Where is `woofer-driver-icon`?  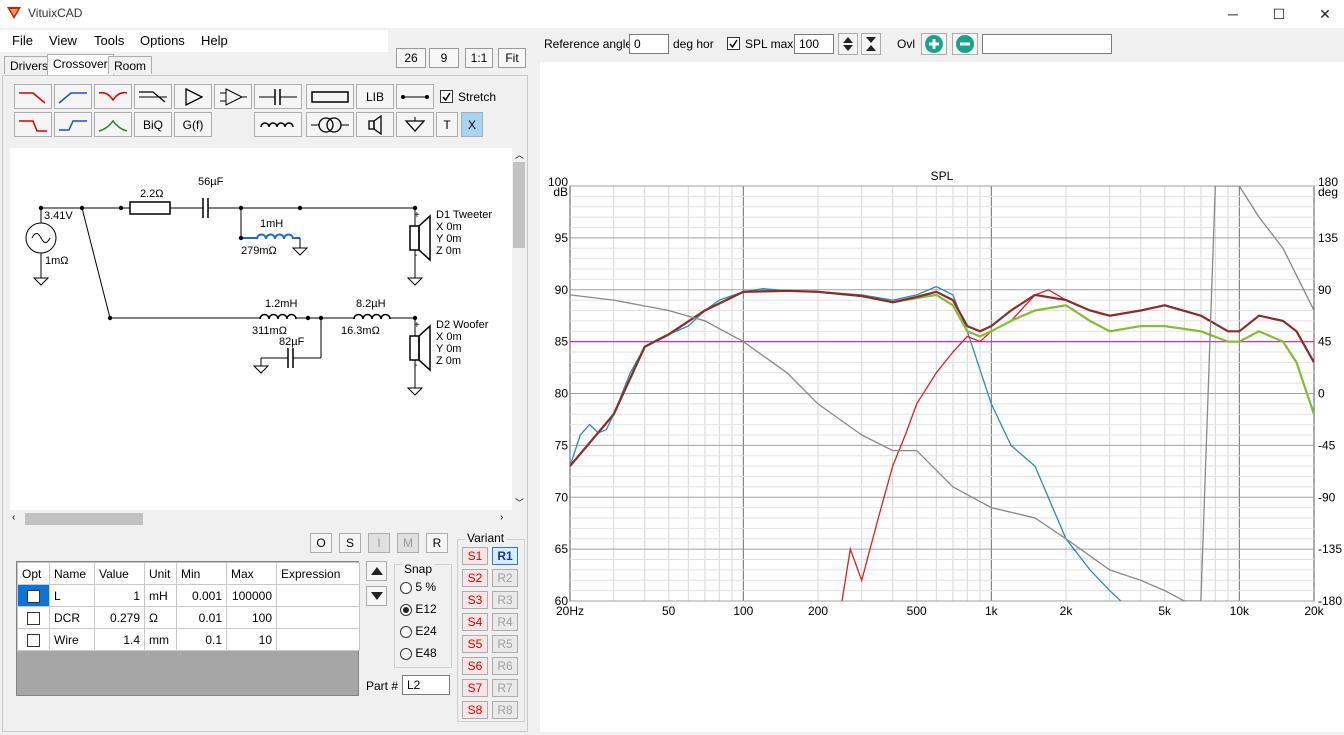 woofer-driver-icon is located at coordinates (414, 348).